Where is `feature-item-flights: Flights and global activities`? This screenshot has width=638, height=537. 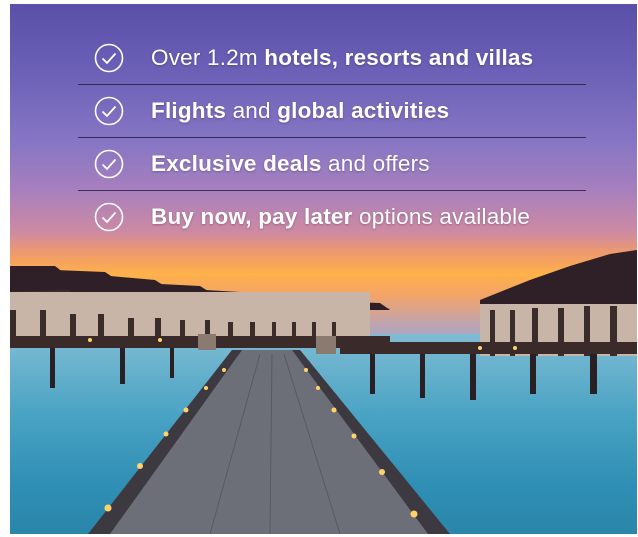
feature-item-flights: Flights and global activities is located at coordinates (332, 111).